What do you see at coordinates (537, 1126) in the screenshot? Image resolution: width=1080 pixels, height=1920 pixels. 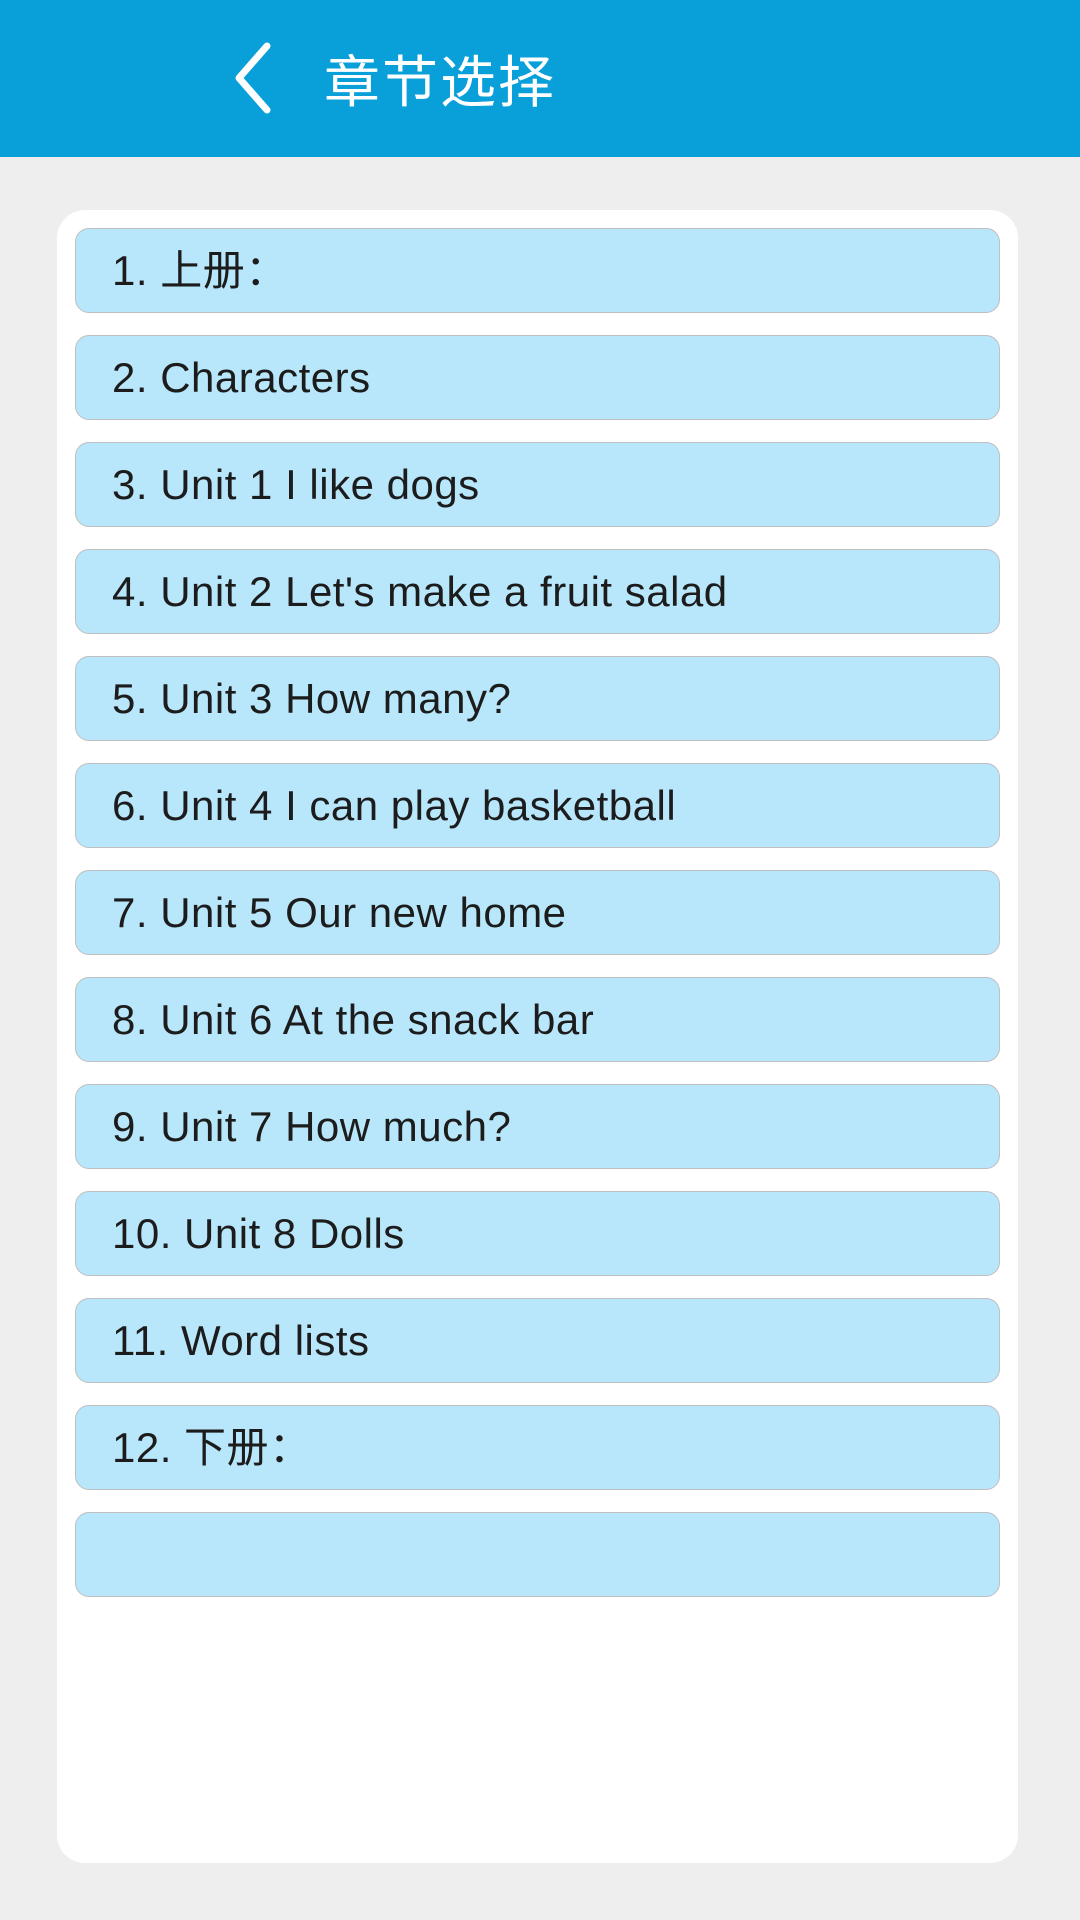 I see `chapter-list-item: 9. Unit 7 How much?` at bounding box center [537, 1126].